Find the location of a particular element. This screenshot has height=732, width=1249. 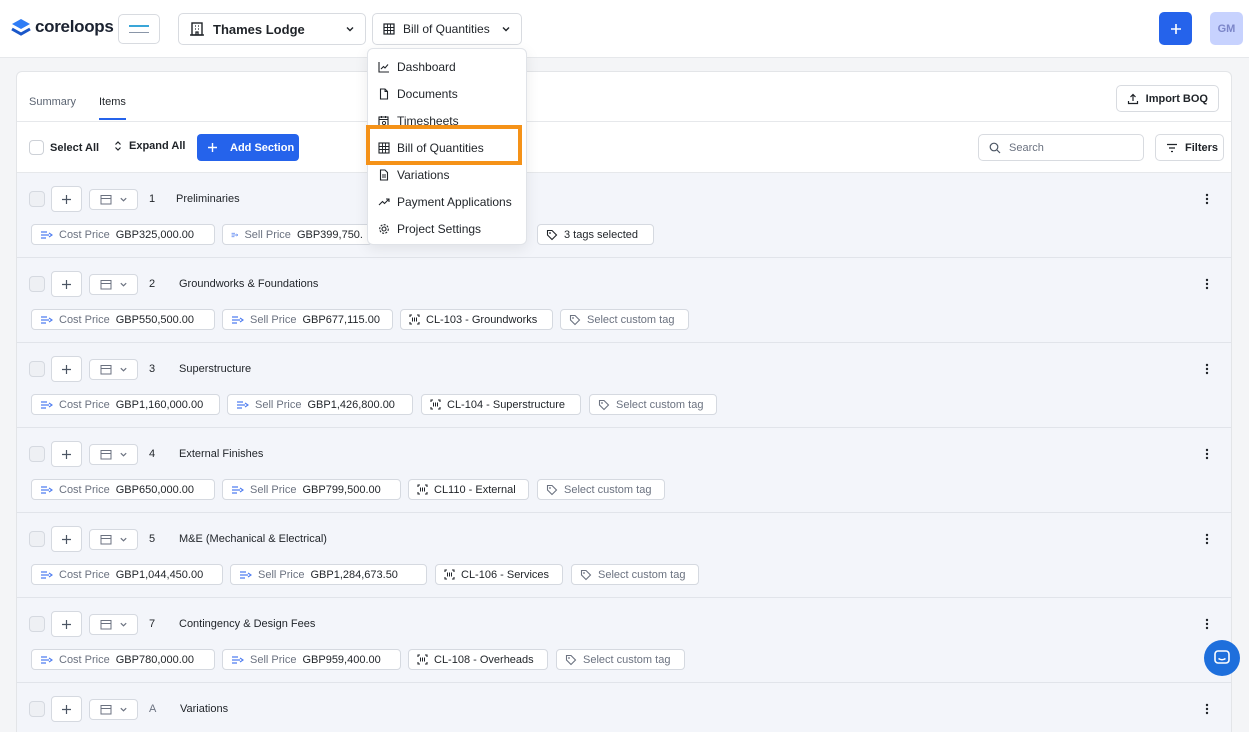

plus-icon is located at coordinates (66, 199).